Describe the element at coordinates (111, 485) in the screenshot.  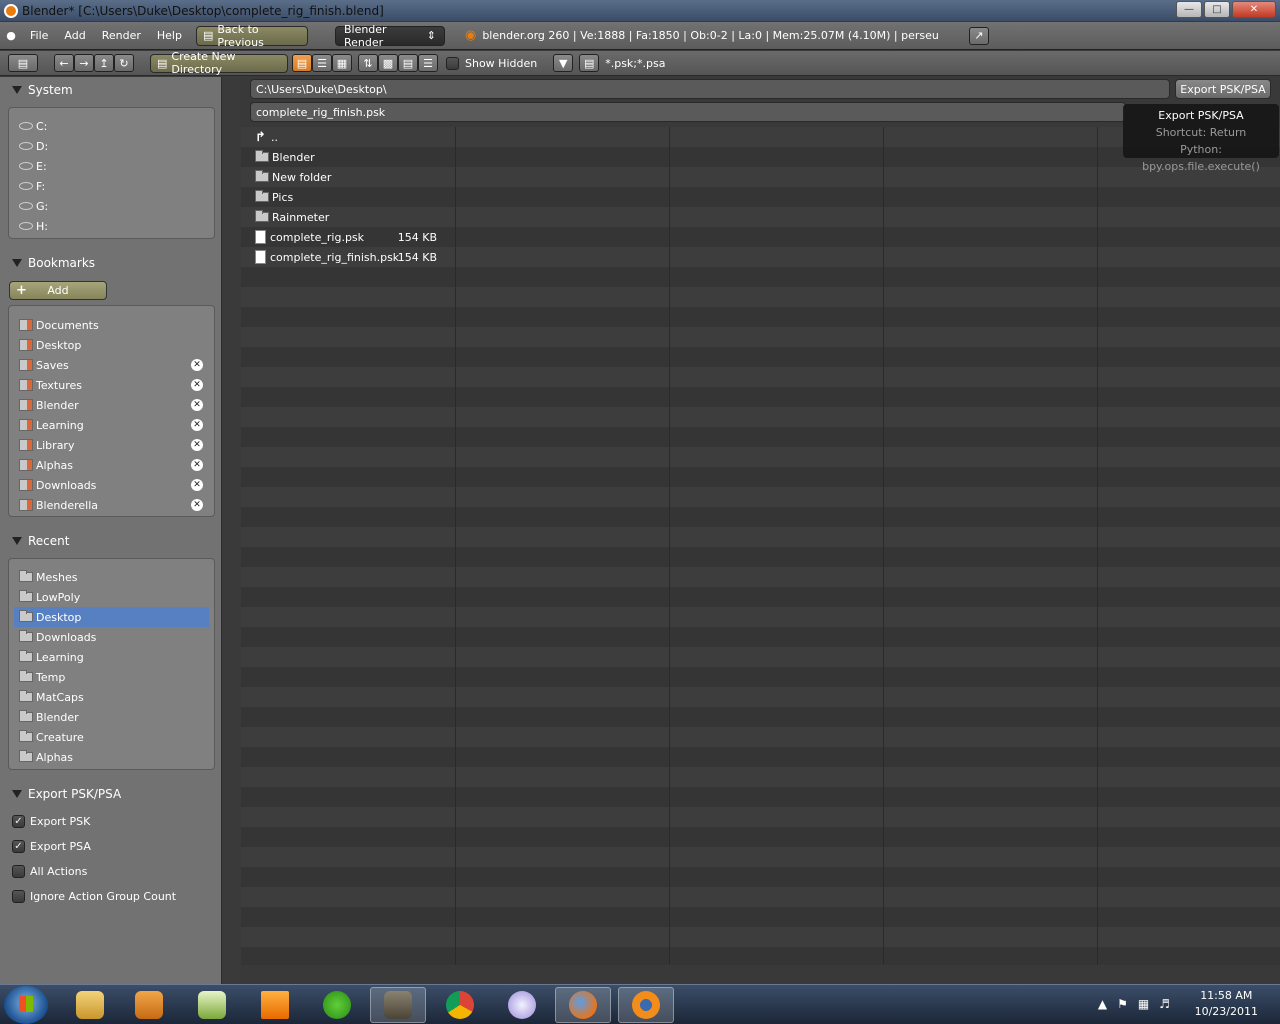
I see `bookmark-item: Downloads ✕` at that location.